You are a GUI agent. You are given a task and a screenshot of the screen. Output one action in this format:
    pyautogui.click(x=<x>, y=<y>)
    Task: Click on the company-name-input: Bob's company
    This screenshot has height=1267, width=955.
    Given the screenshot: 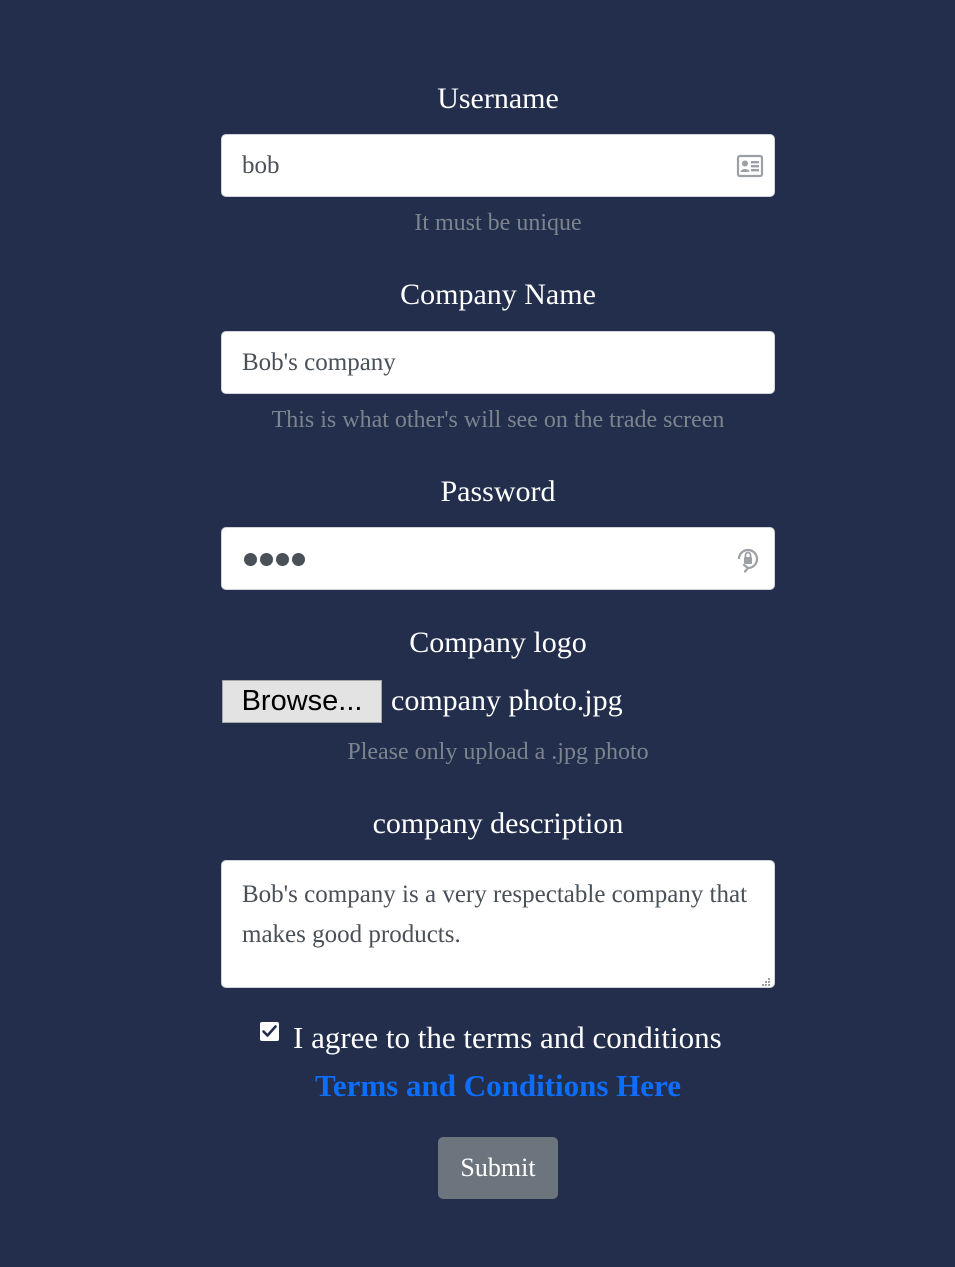 What is the action you would take?
    pyautogui.click(x=498, y=362)
    